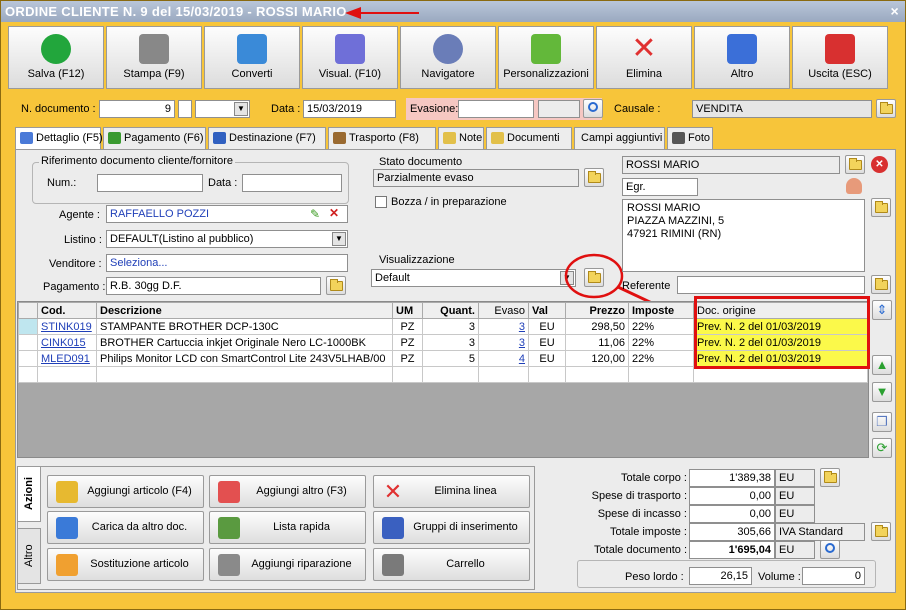  I want to click on evasione-extra-input, so click(559, 109).